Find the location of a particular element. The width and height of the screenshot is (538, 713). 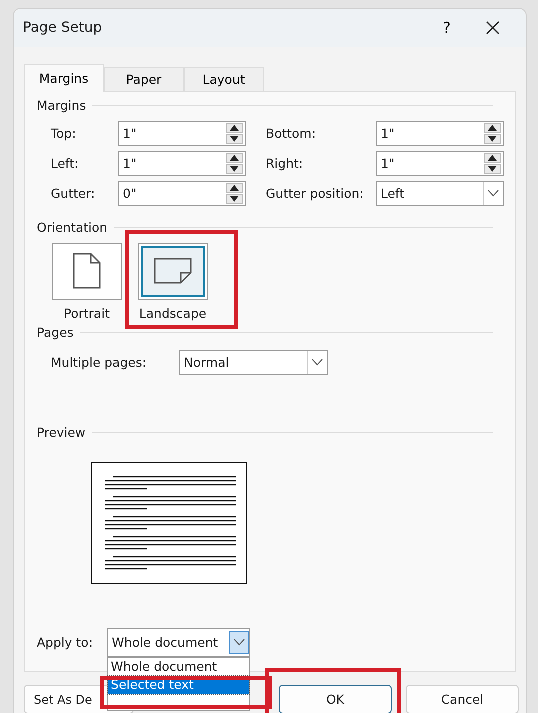

landscape-page-icon is located at coordinates (173, 271).